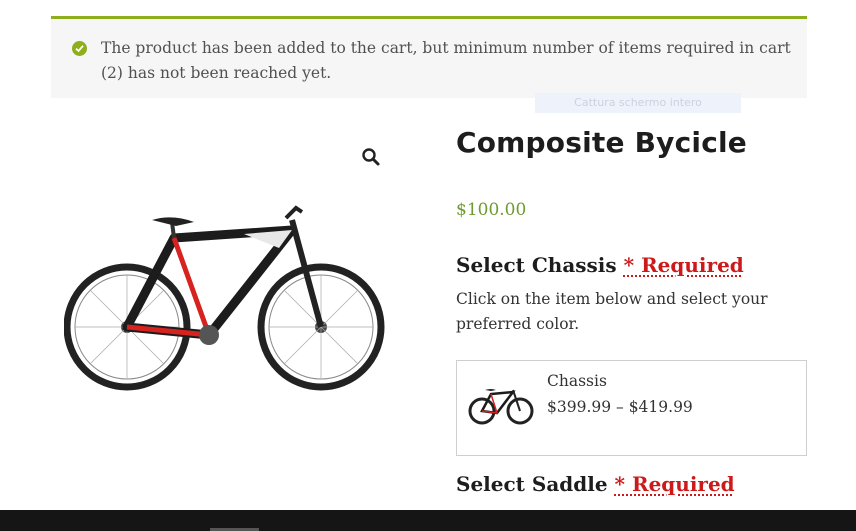  I want to click on section-title-saddle: Select Saddle * Required, so click(595, 484).